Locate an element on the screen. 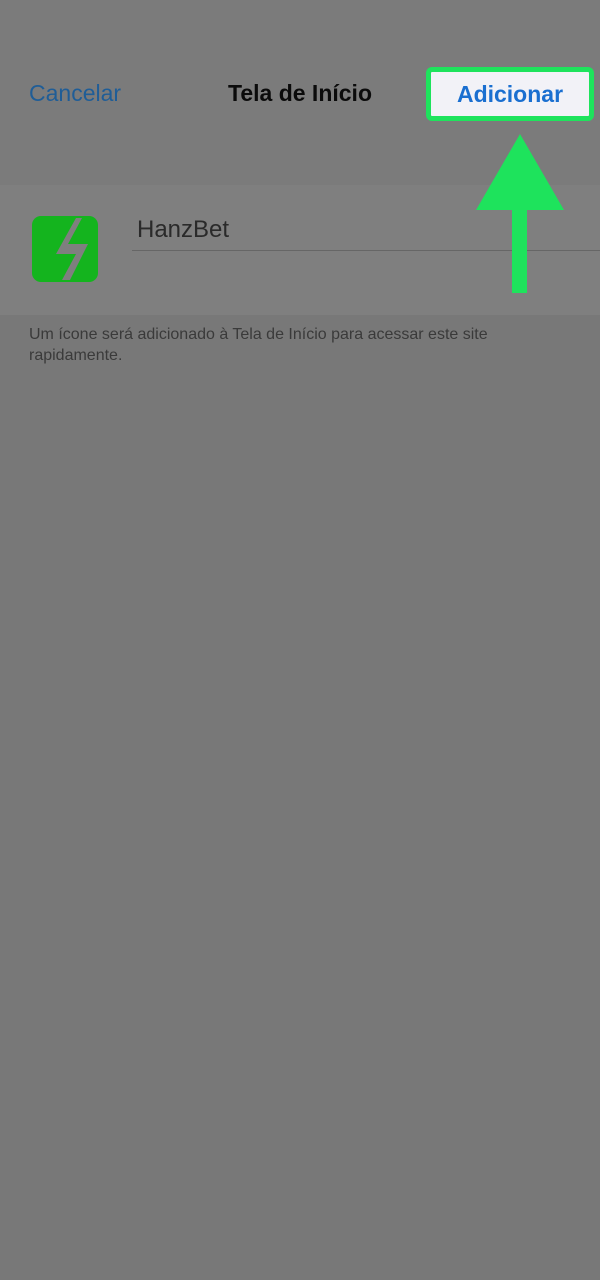  app-name-input is located at coordinates (366, 230).